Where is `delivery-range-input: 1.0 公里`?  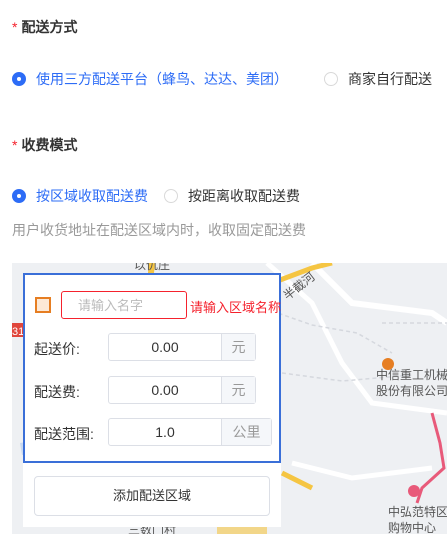 delivery-range-input: 1.0 公里 is located at coordinates (190, 432).